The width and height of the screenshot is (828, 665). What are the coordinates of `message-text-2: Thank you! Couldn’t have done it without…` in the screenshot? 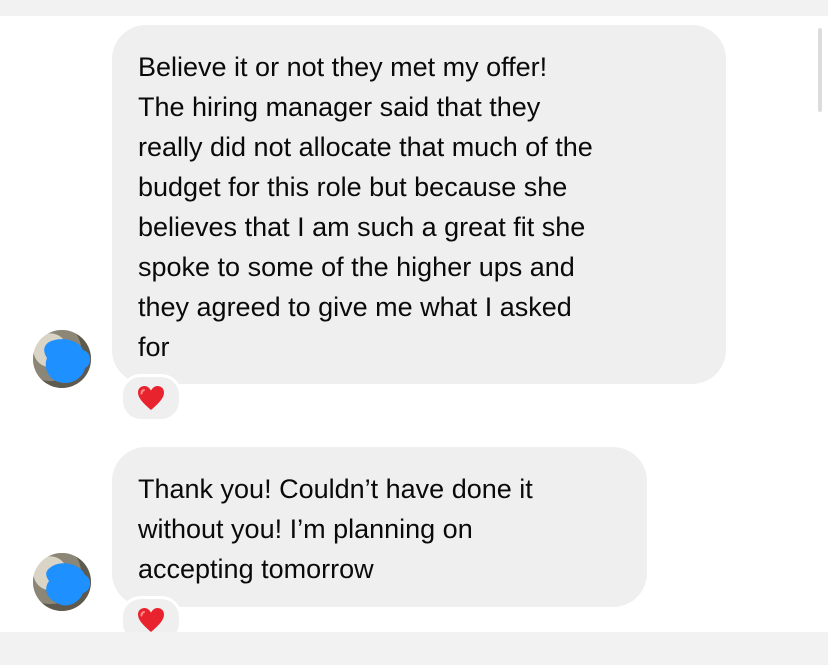 It's located at (335, 529).